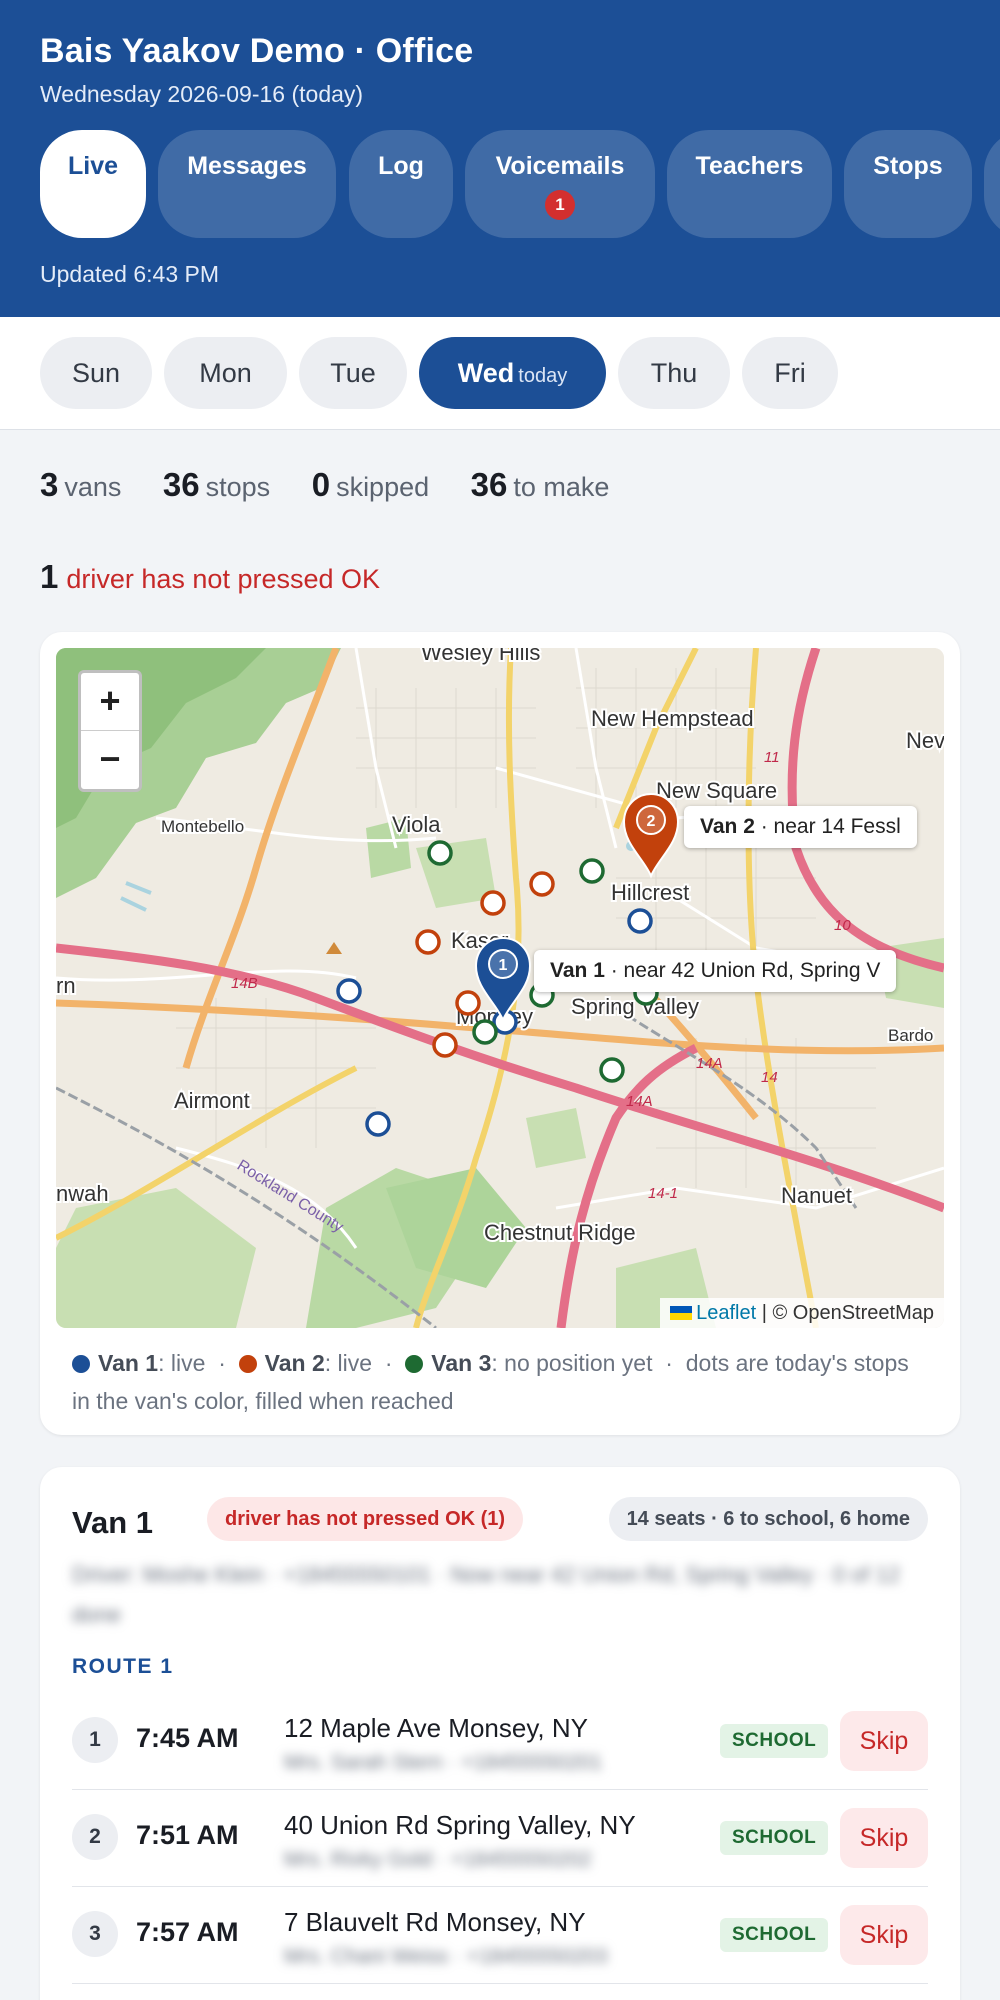 The width and height of the screenshot is (1000, 2000). I want to click on tab-label: Messages, so click(247, 166).